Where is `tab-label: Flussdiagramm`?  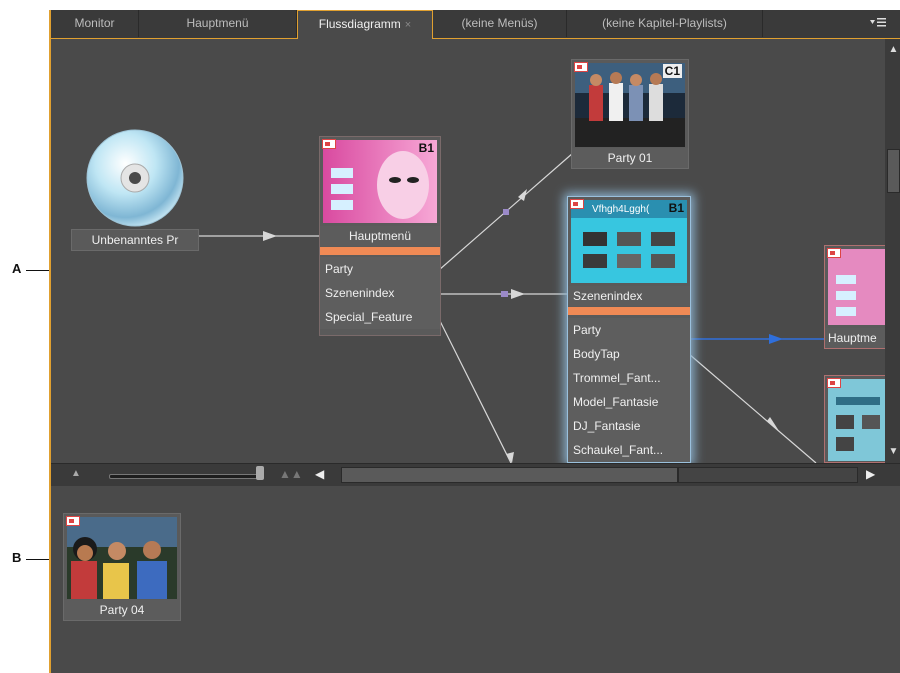
tab-label: Flussdiagramm is located at coordinates (359, 24).